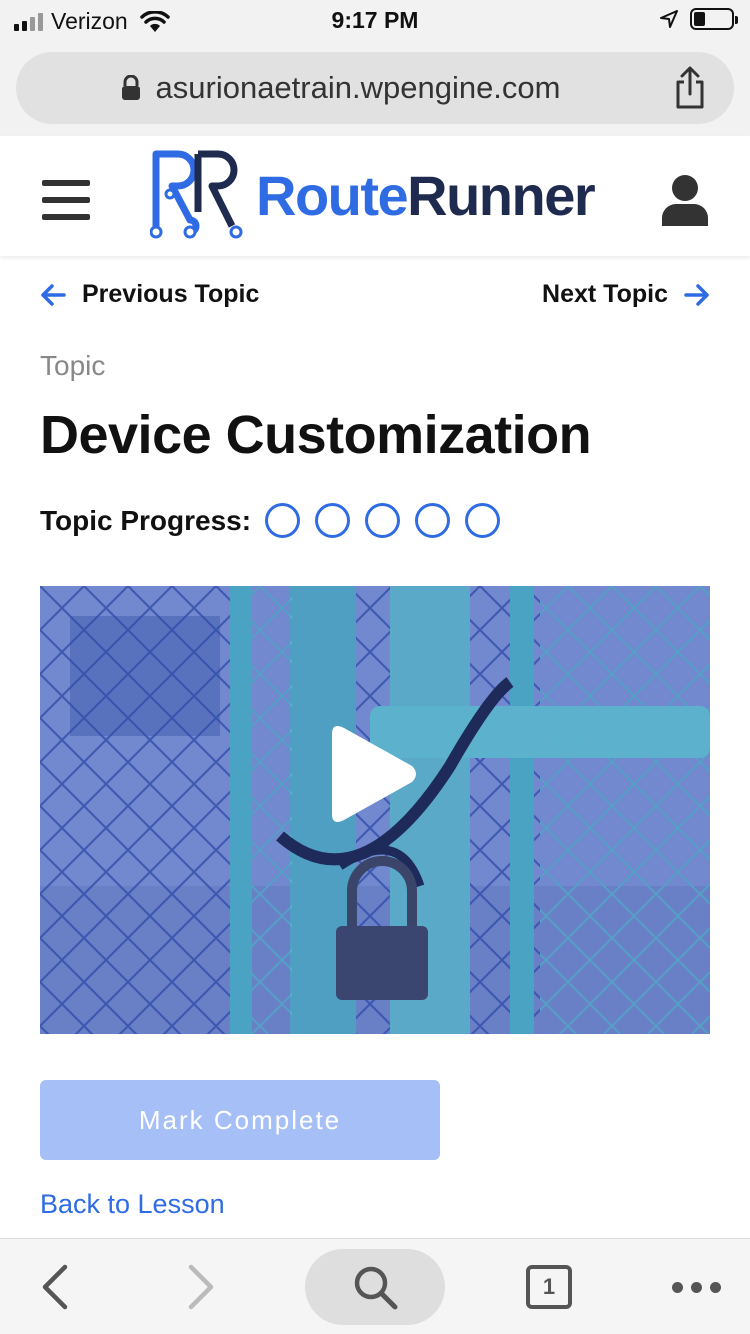 This screenshot has width=750, height=1334. I want to click on topic-navigation: Previous Topic Next Topic, so click(375, 302).